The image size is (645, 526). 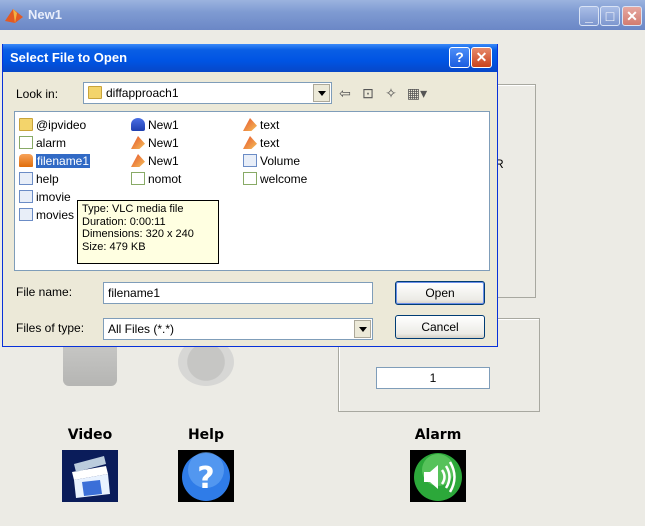 I want to click on list-item: alarm, so click(x=42, y=143).